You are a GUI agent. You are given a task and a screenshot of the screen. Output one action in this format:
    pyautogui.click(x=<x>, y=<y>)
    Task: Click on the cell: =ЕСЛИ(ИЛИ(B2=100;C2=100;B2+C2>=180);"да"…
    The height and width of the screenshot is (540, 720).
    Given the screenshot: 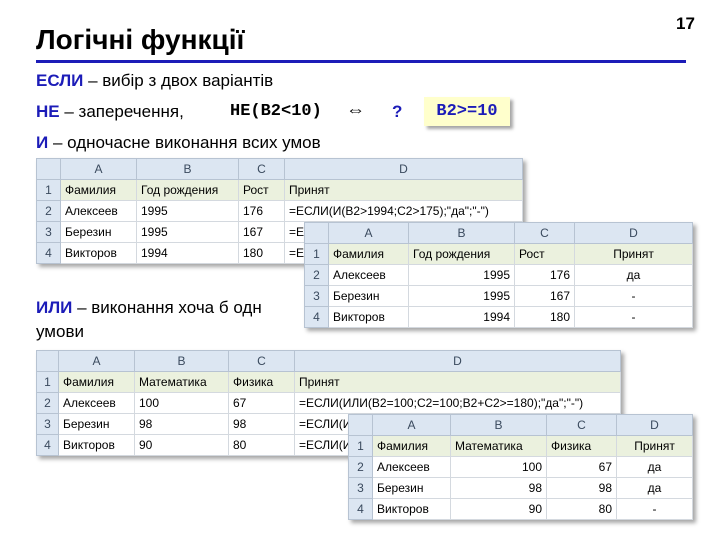 What is the action you would take?
    pyautogui.click(x=457, y=403)
    